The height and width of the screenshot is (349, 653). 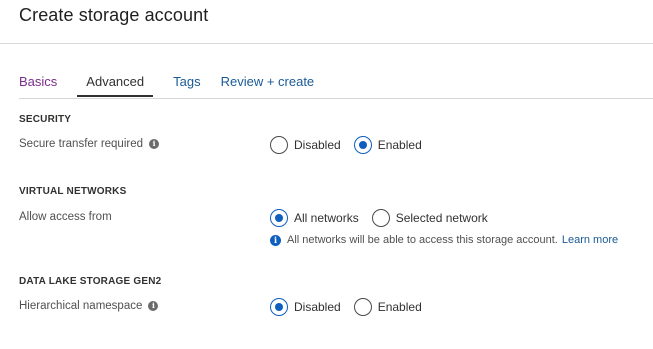 I want to click on tab-basics: Basics, so click(x=38, y=84).